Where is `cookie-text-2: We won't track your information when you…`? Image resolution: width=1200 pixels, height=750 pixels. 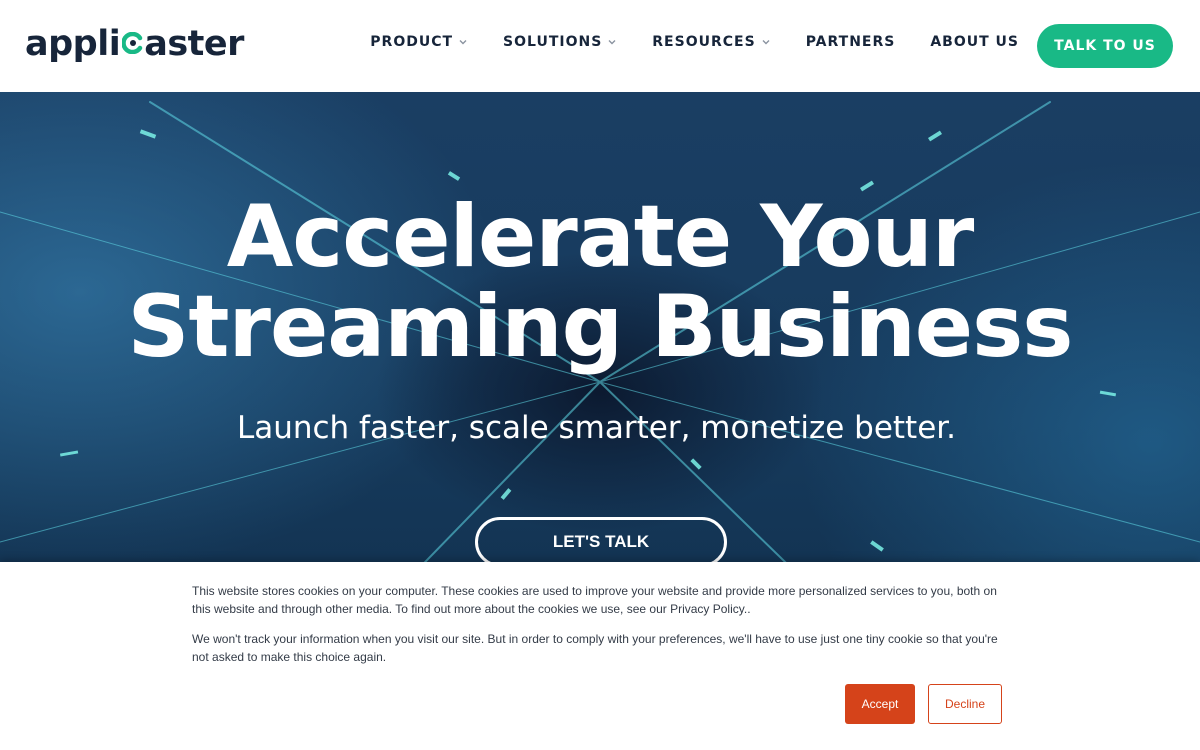
cookie-text-2: We won't track your information when you… is located at coordinates (595, 648).